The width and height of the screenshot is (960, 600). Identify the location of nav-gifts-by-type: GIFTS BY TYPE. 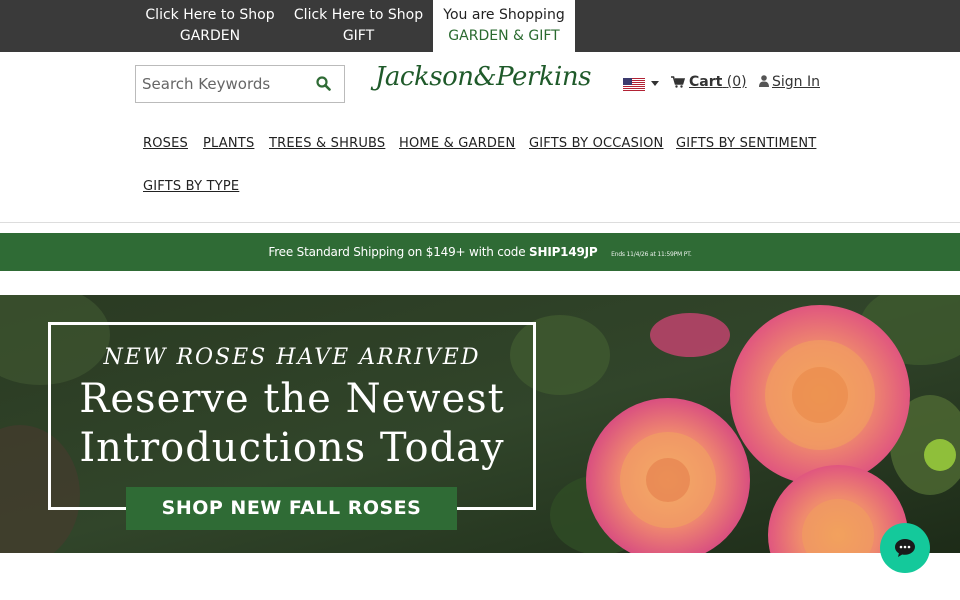
(191, 186).